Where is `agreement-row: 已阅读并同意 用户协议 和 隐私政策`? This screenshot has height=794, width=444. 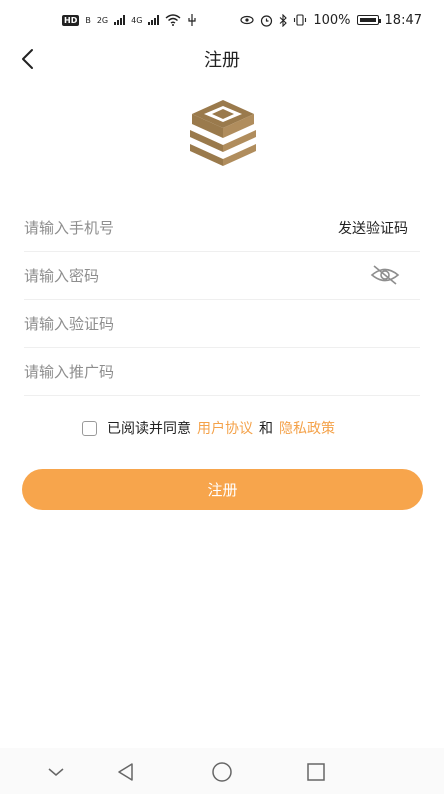
agreement-row: 已阅读并同意 用户协议 和 隐私政策 is located at coordinates (208, 428).